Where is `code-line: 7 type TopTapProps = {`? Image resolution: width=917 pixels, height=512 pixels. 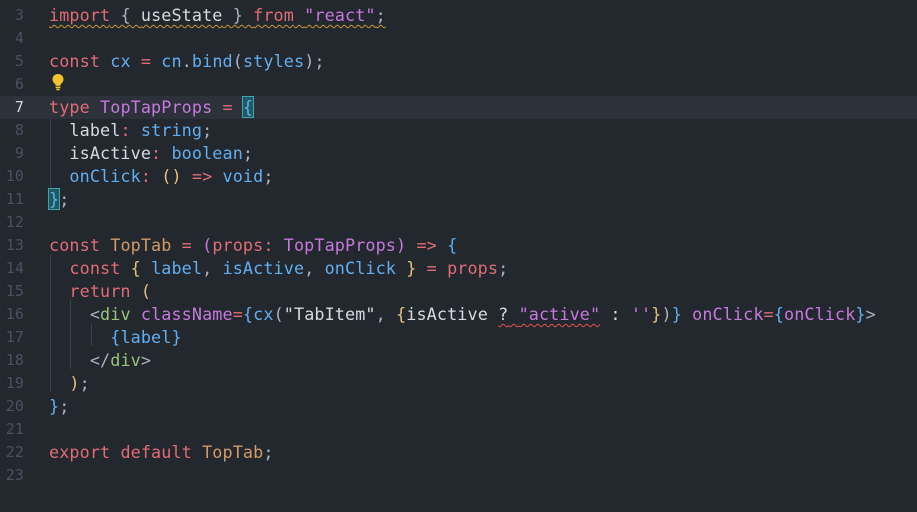
code-line: 7 type TopTapProps = { is located at coordinates (458, 107).